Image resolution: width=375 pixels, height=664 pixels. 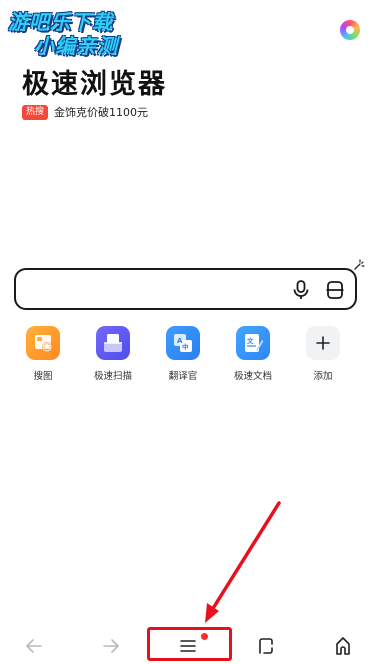 I want to click on hot-search-item: 热搜 金饰克价破1100元, so click(x=85, y=112).